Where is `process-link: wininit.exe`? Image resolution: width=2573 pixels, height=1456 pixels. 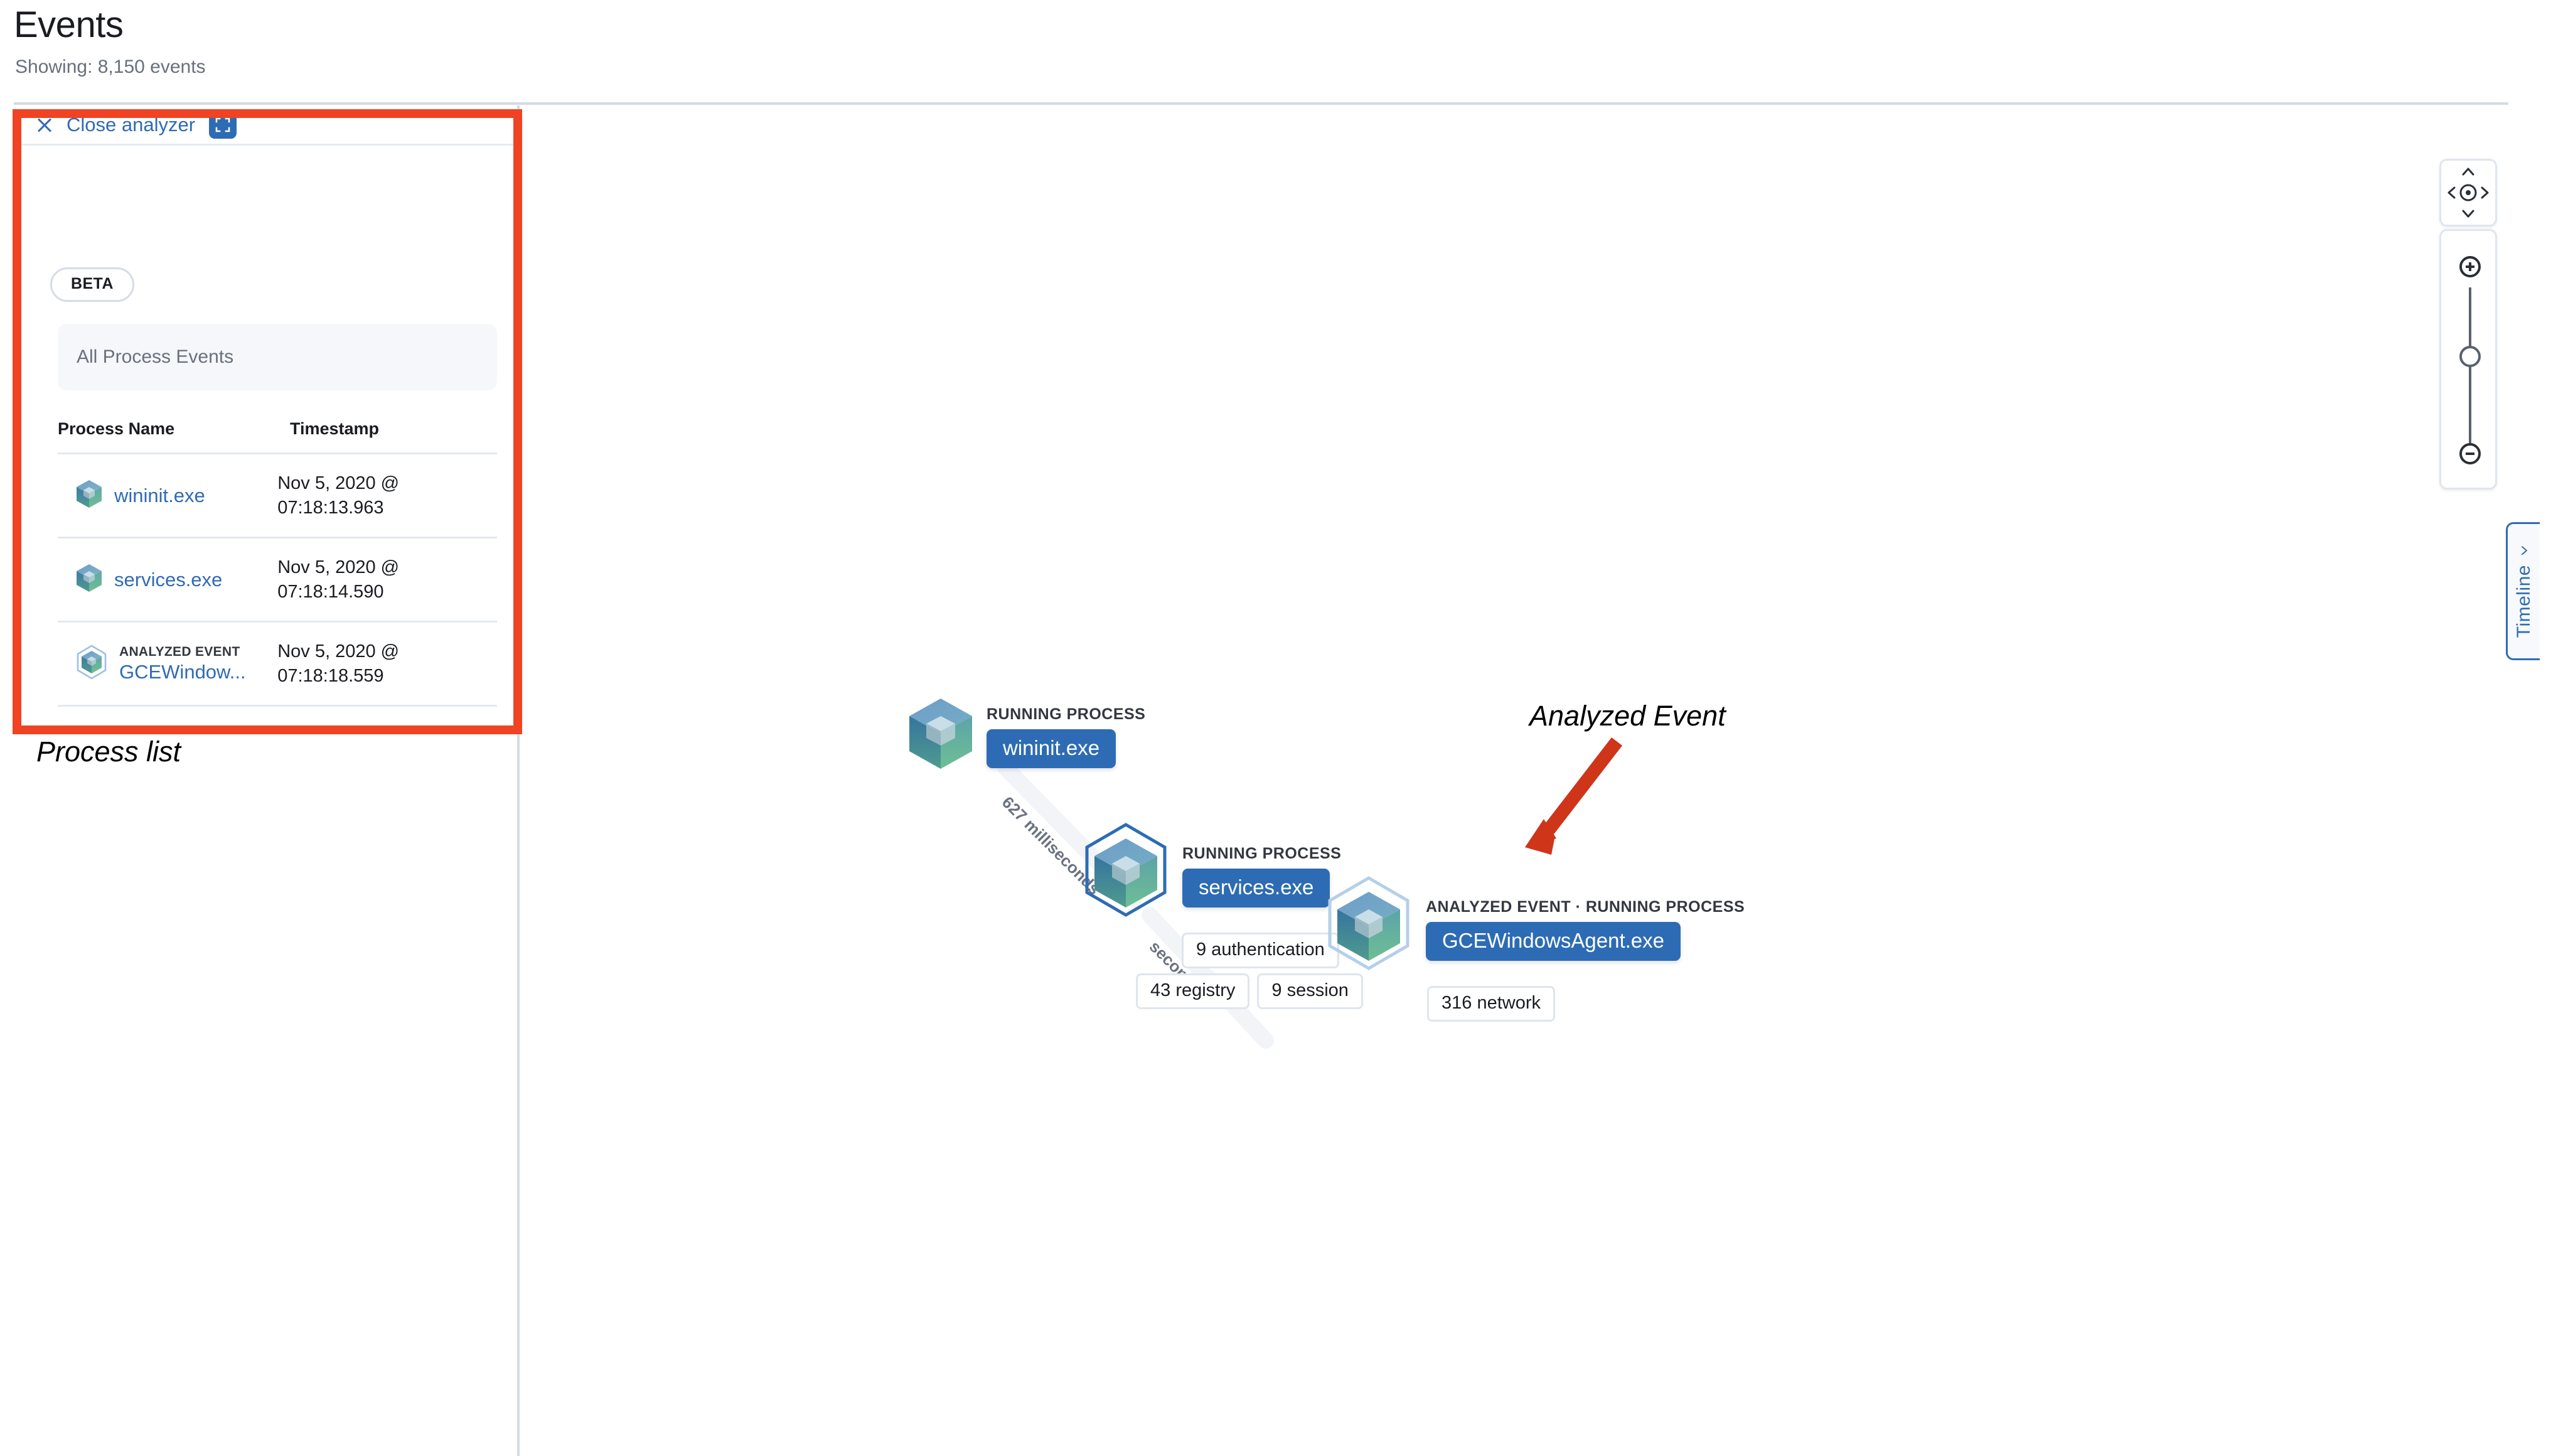 process-link: wininit.exe is located at coordinates (159, 495).